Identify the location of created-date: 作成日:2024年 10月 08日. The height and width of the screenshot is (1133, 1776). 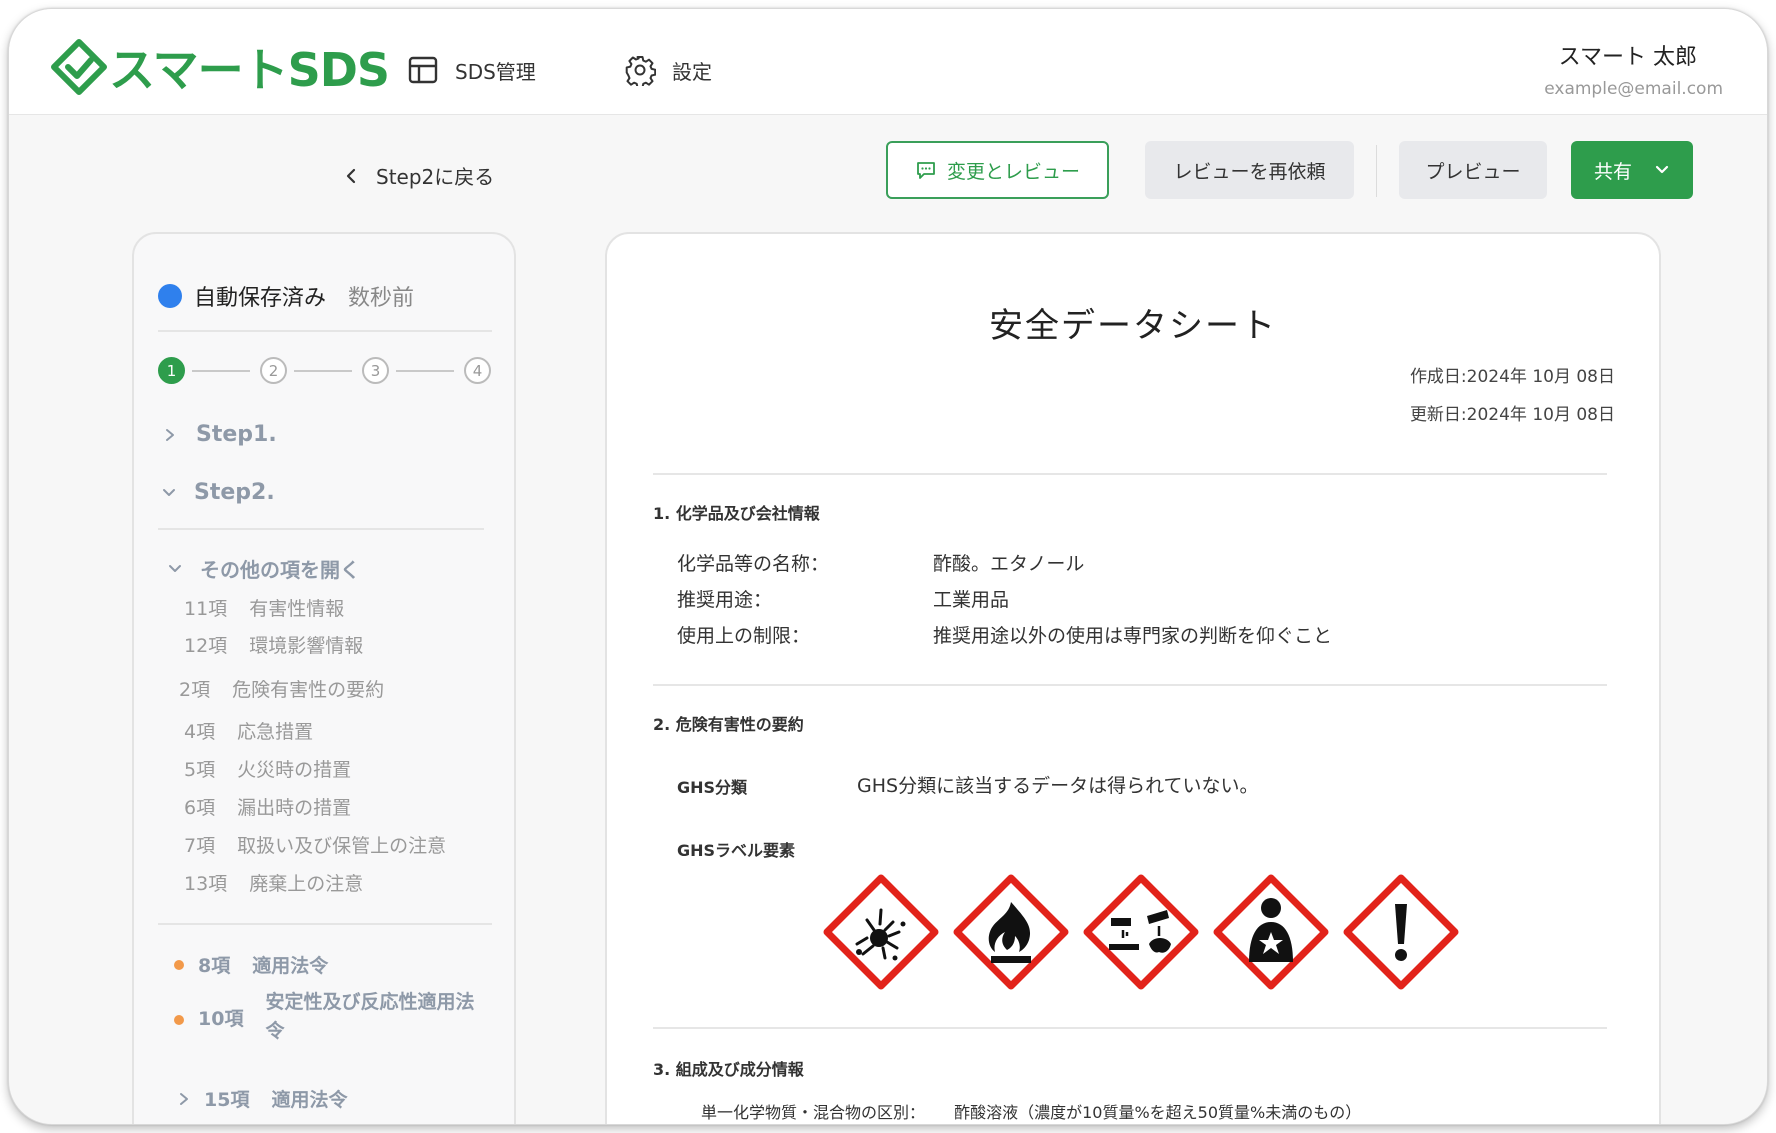
(1512, 377).